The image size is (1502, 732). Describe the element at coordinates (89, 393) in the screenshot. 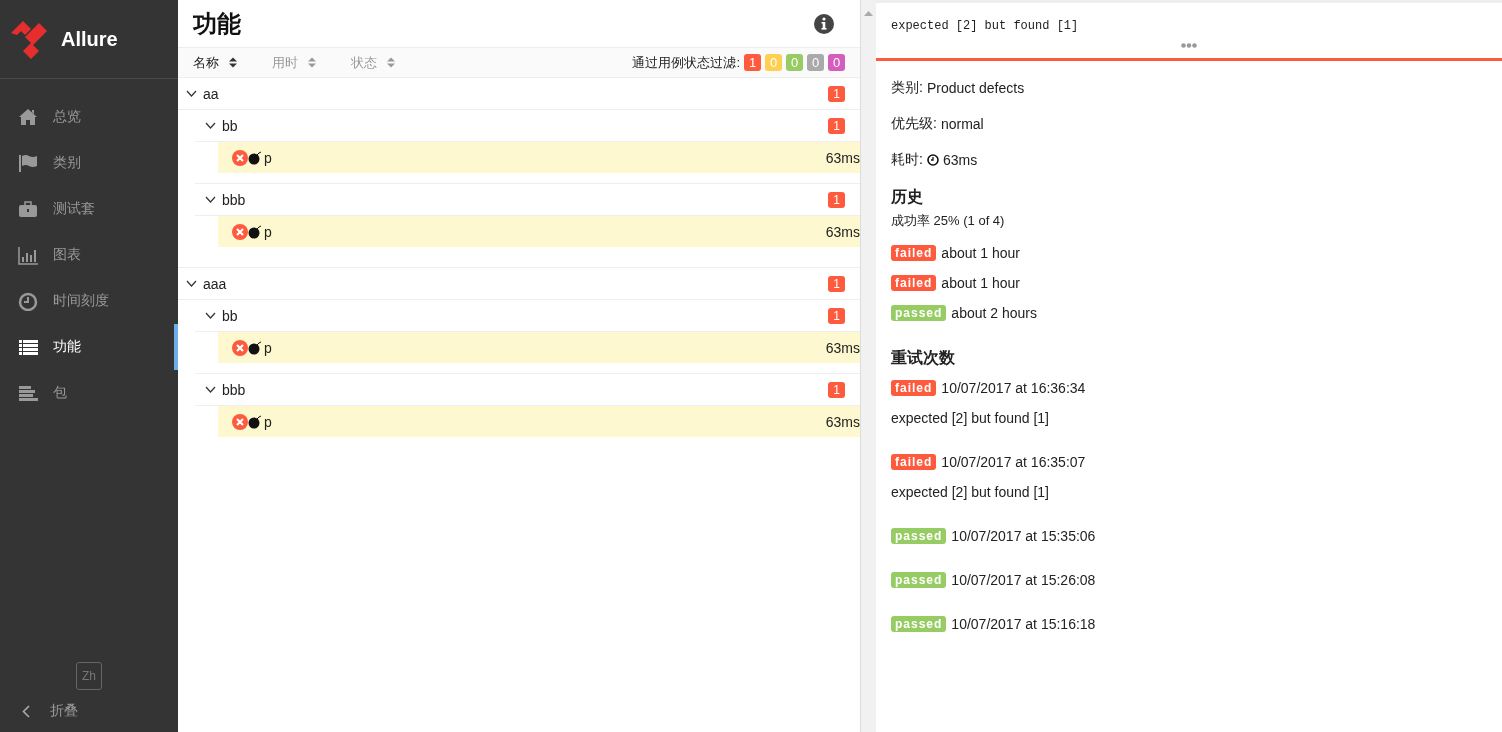

I see `sidebar-item: 包` at that location.